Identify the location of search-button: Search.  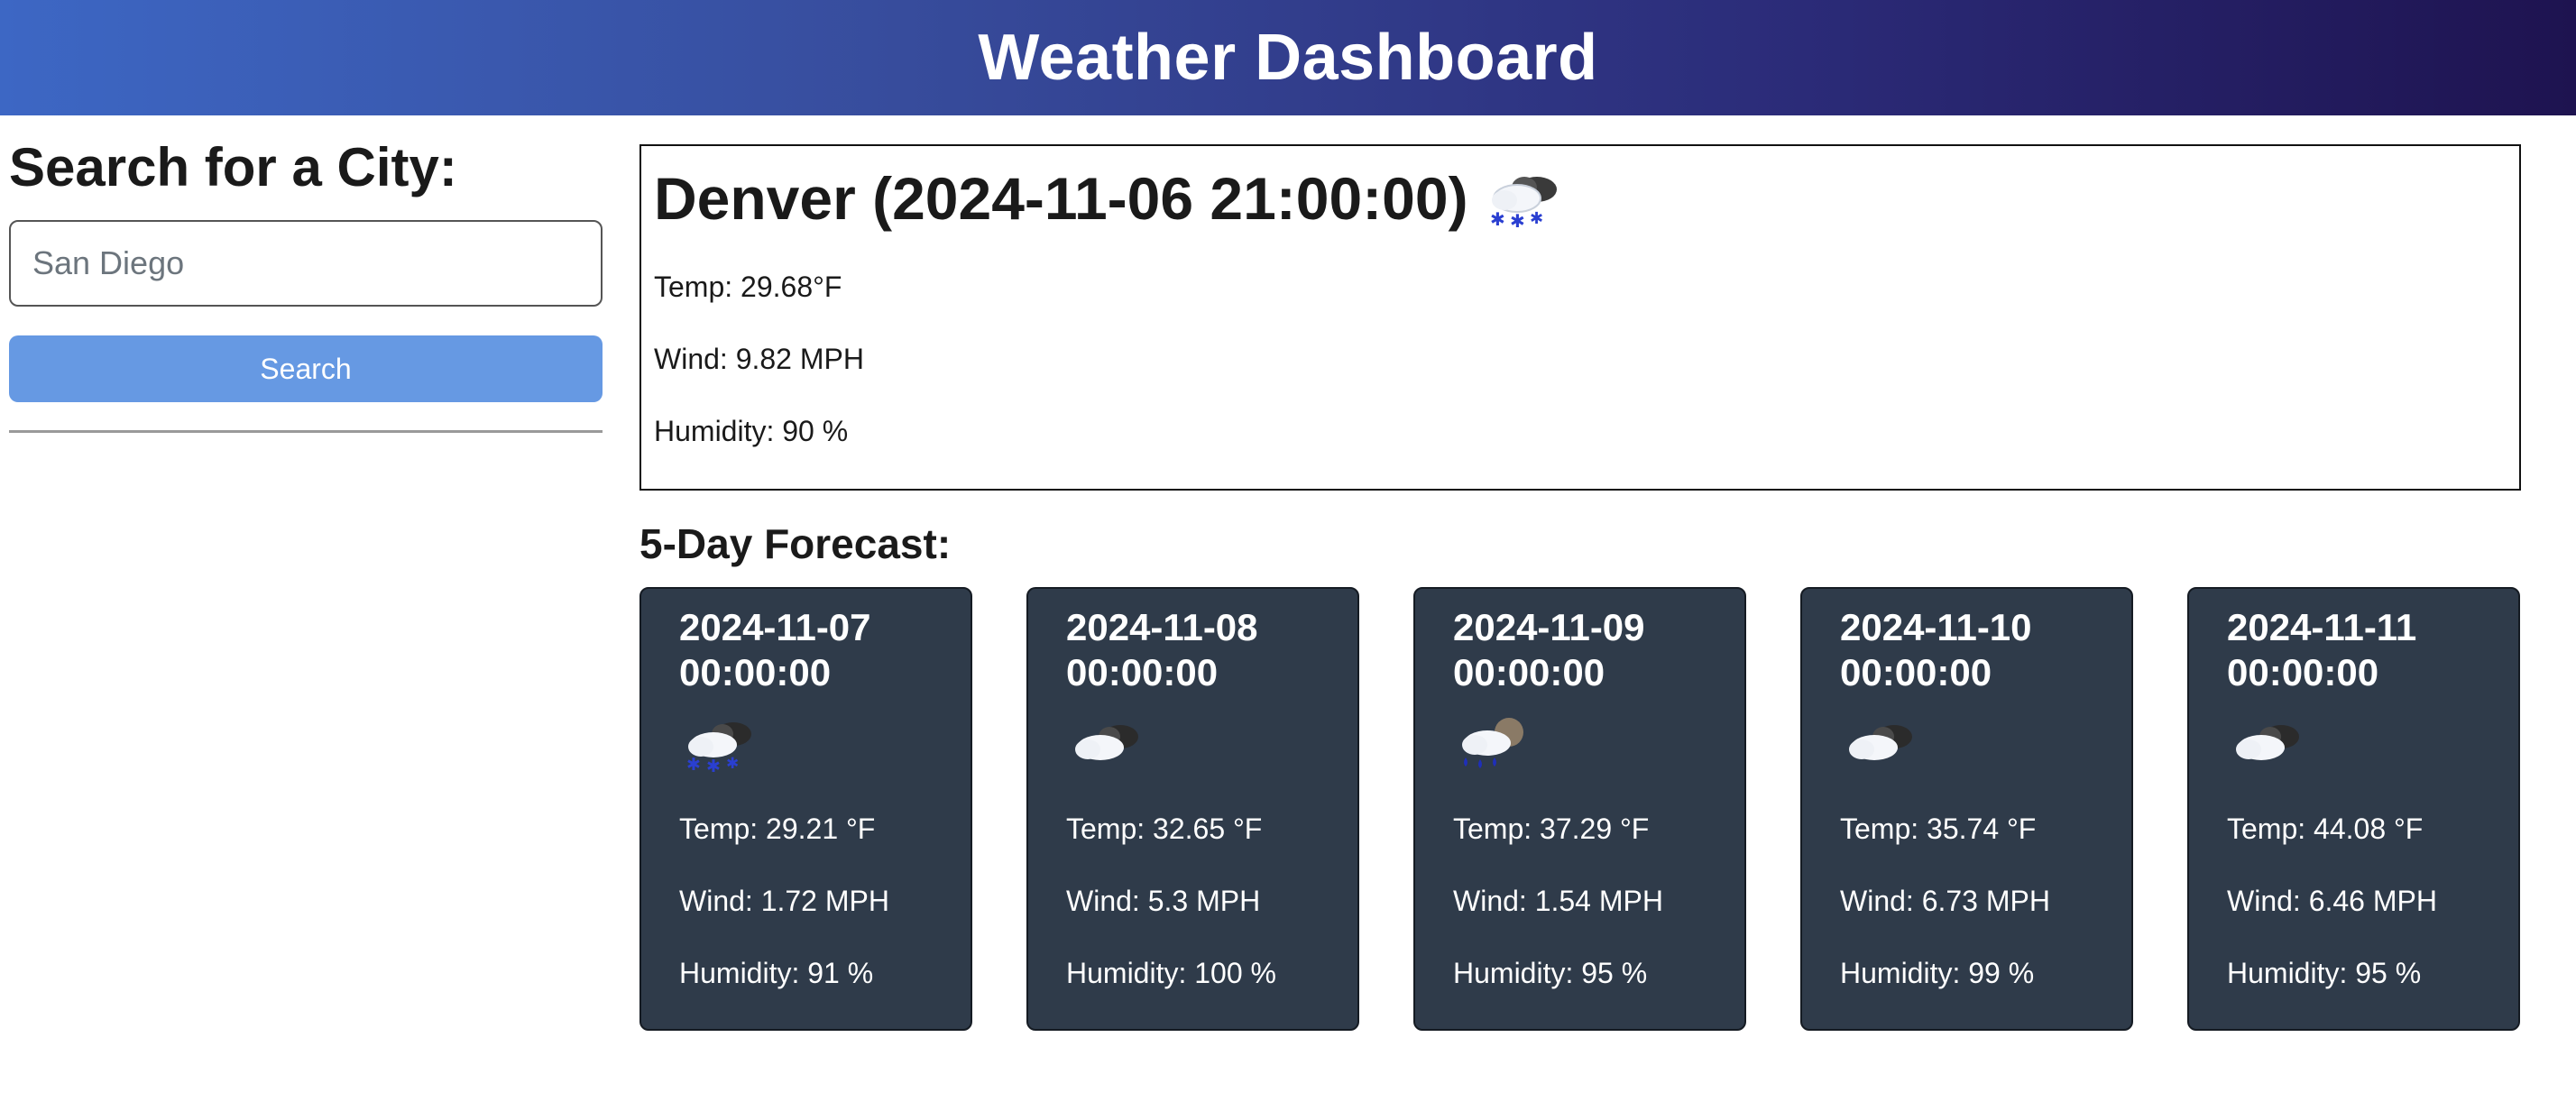
(306, 368).